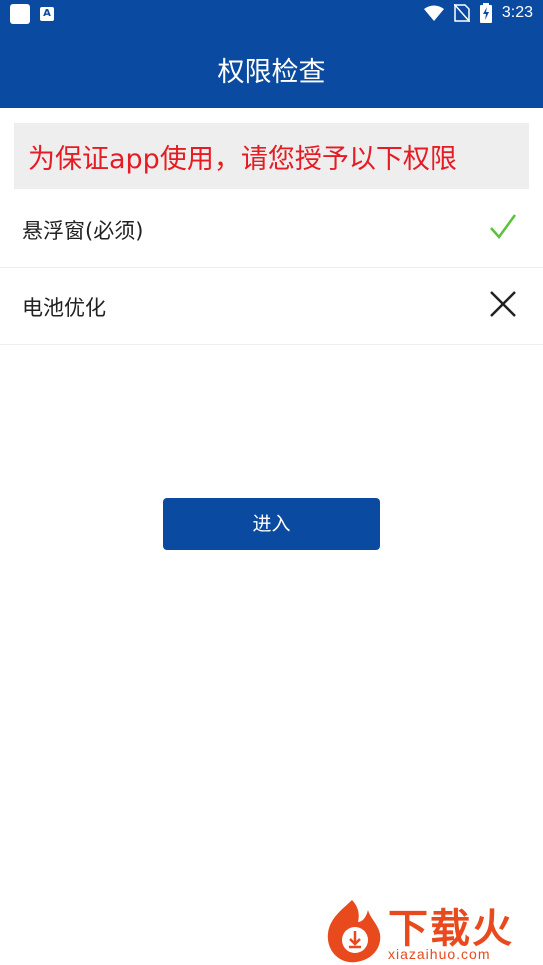 This screenshot has height=965, width=543. I want to click on app-square-icon, so click(20, 14).